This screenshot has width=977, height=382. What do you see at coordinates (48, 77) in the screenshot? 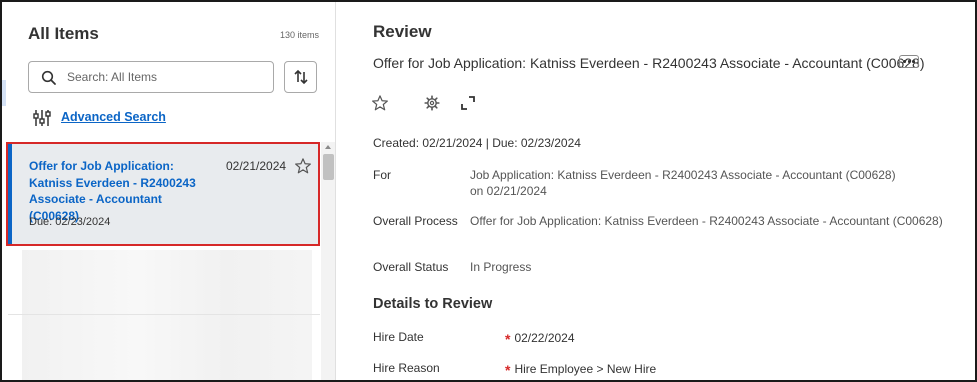
I see `search-icon` at bounding box center [48, 77].